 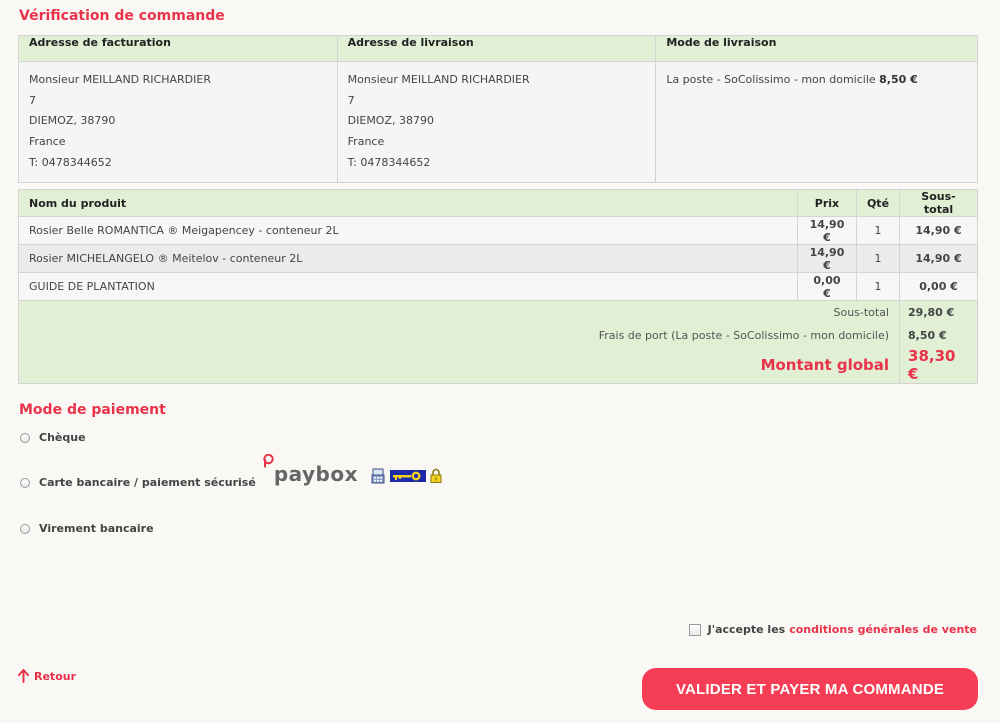 I want to click on subtotal-label: Sous-total, so click(x=459, y=312).